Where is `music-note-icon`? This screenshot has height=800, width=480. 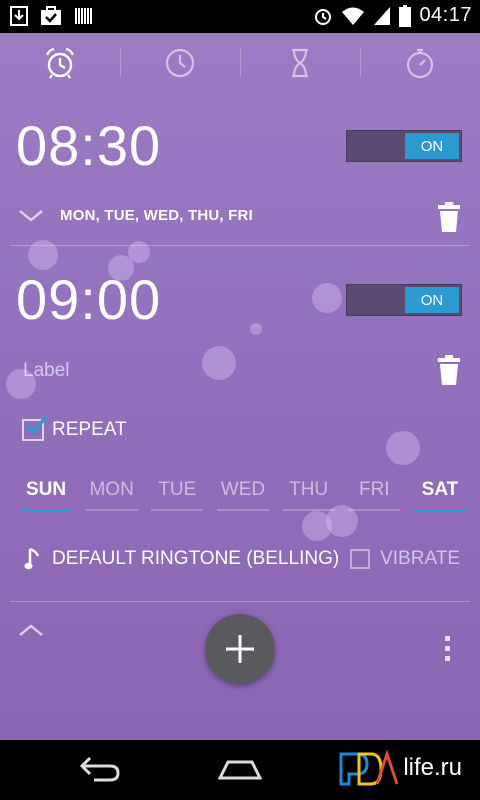 music-note-icon is located at coordinates (32, 558).